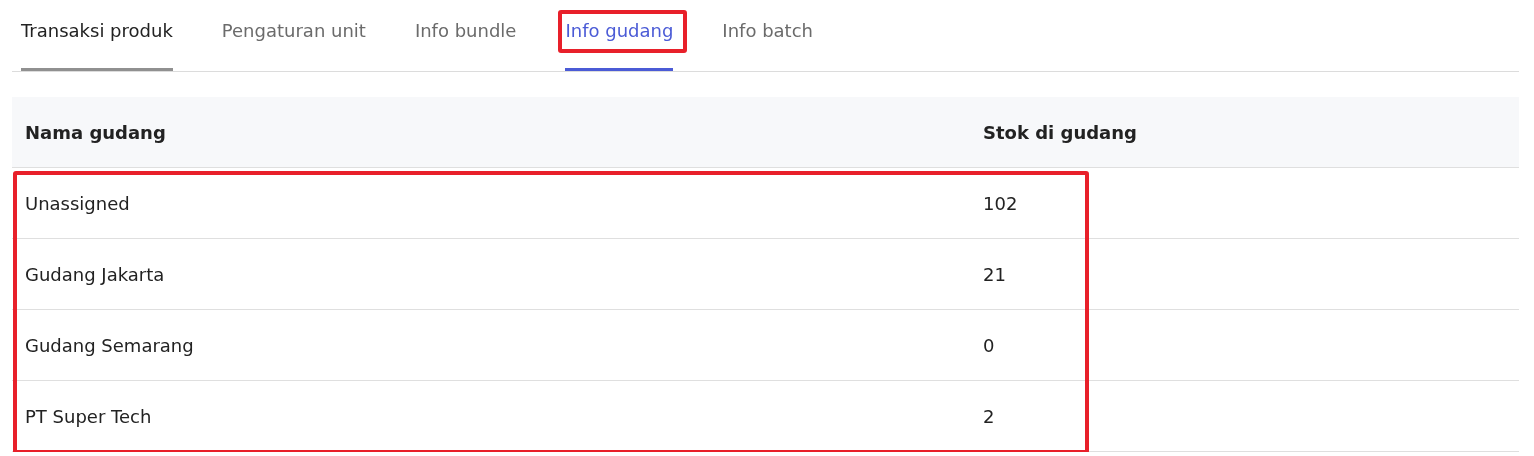 The width and height of the screenshot is (1534, 456). What do you see at coordinates (109, 345) in the screenshot?
I see `table-cell-text: Gudang Semarang` at bounding box center [109, 345].